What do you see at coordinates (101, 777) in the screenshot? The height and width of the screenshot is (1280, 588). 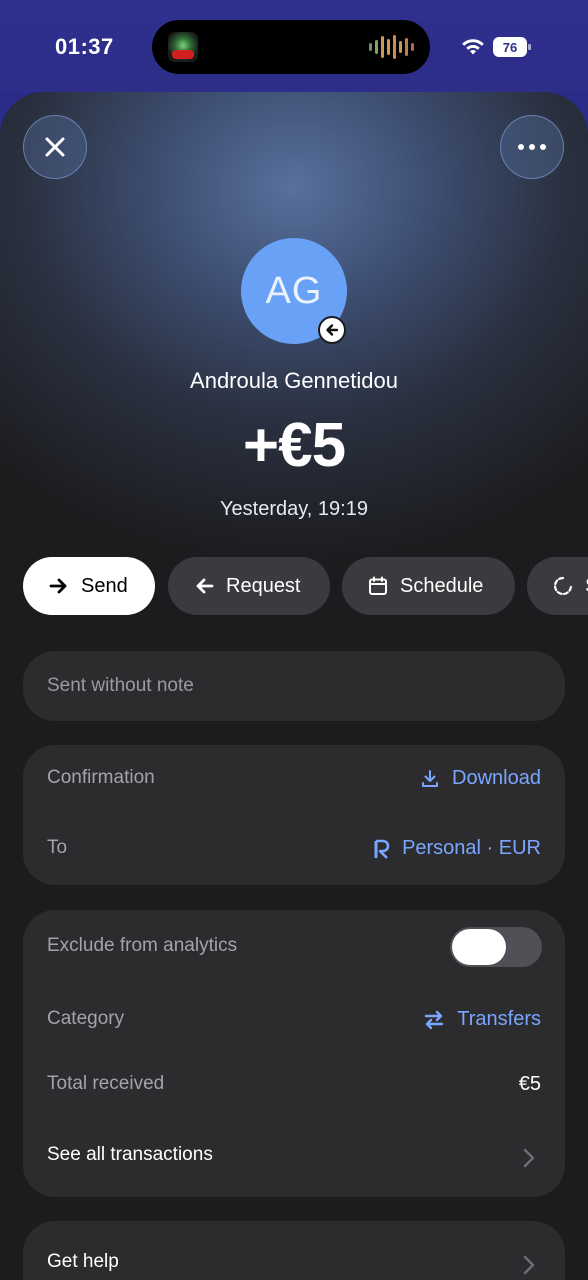 I see `confirmation-label: Confirmation` at bounding box center [101, 777].